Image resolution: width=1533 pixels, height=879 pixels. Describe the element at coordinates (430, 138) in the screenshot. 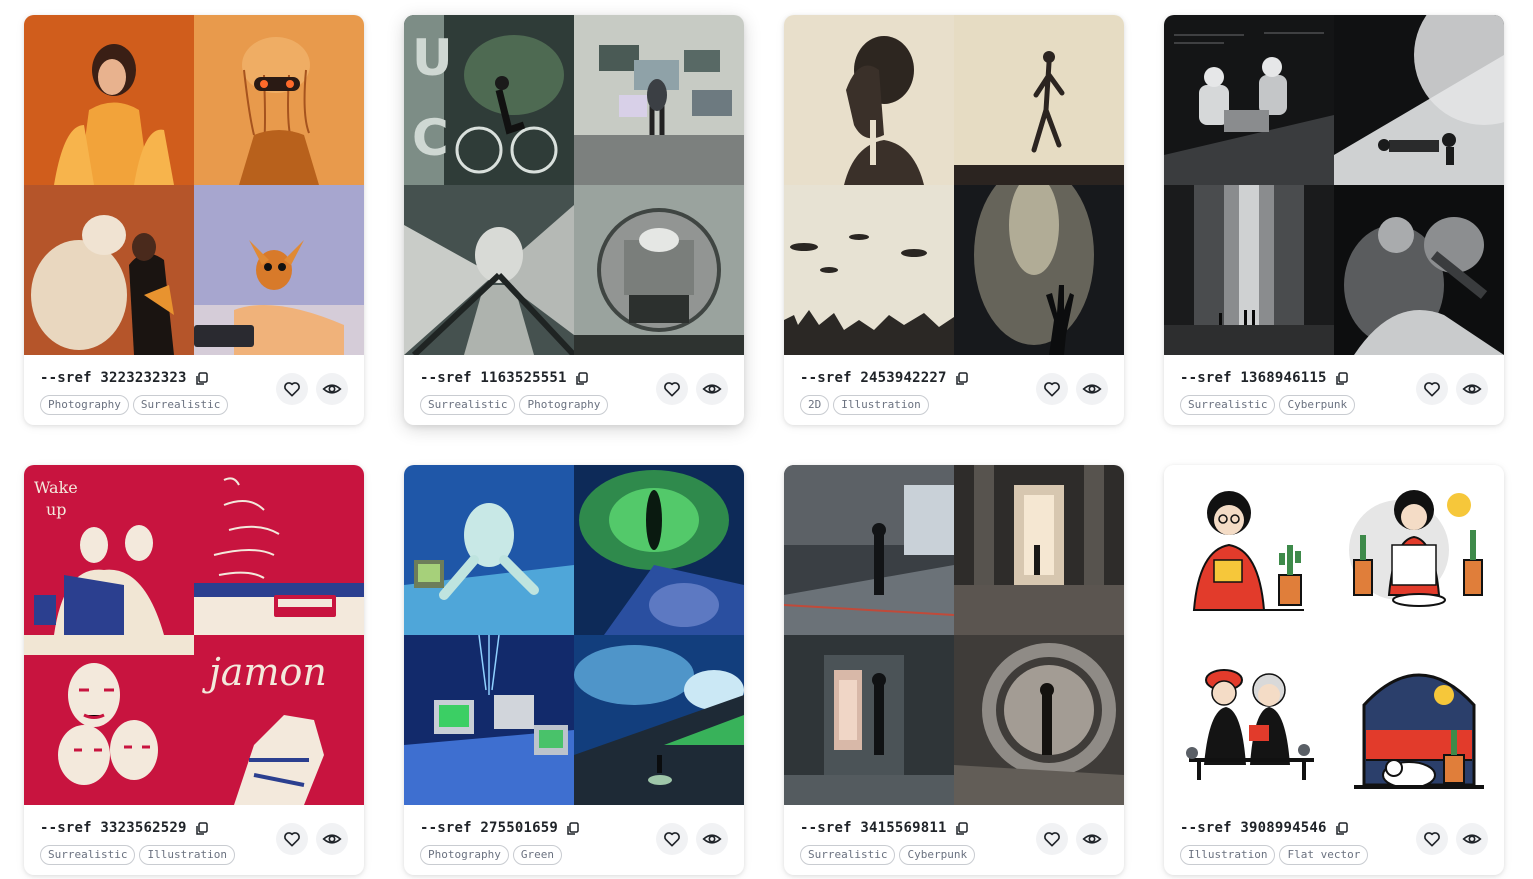

I see `svg-text: C` at that location.